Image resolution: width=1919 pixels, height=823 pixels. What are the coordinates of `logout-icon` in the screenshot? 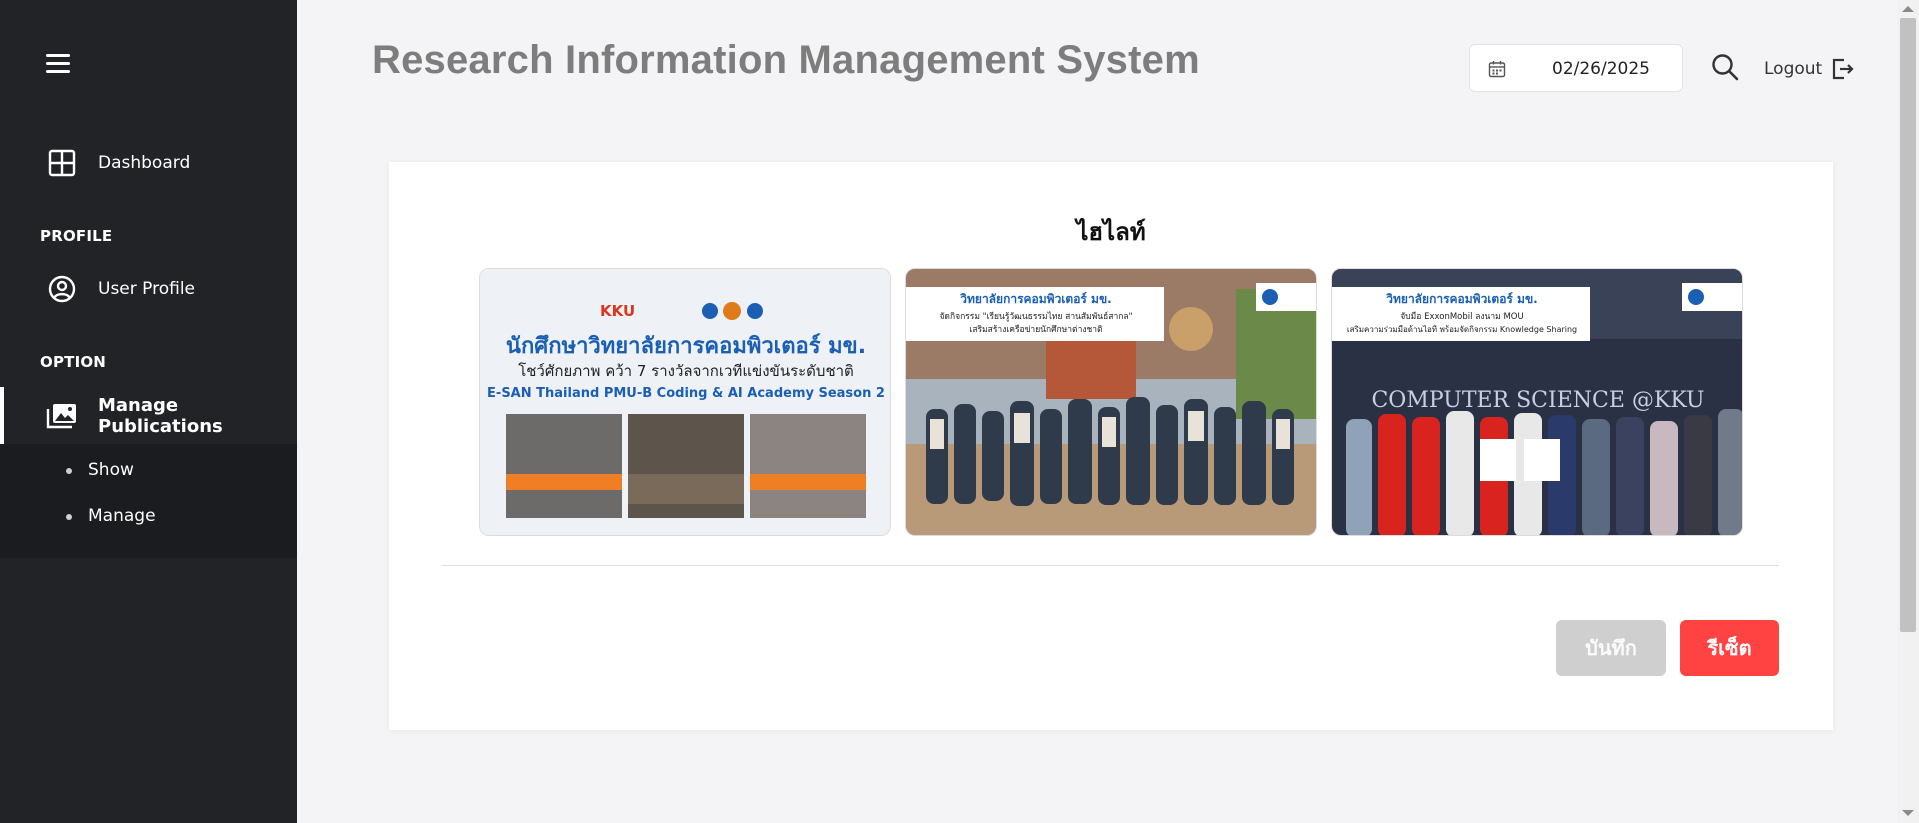 It's located at (1843, 69).